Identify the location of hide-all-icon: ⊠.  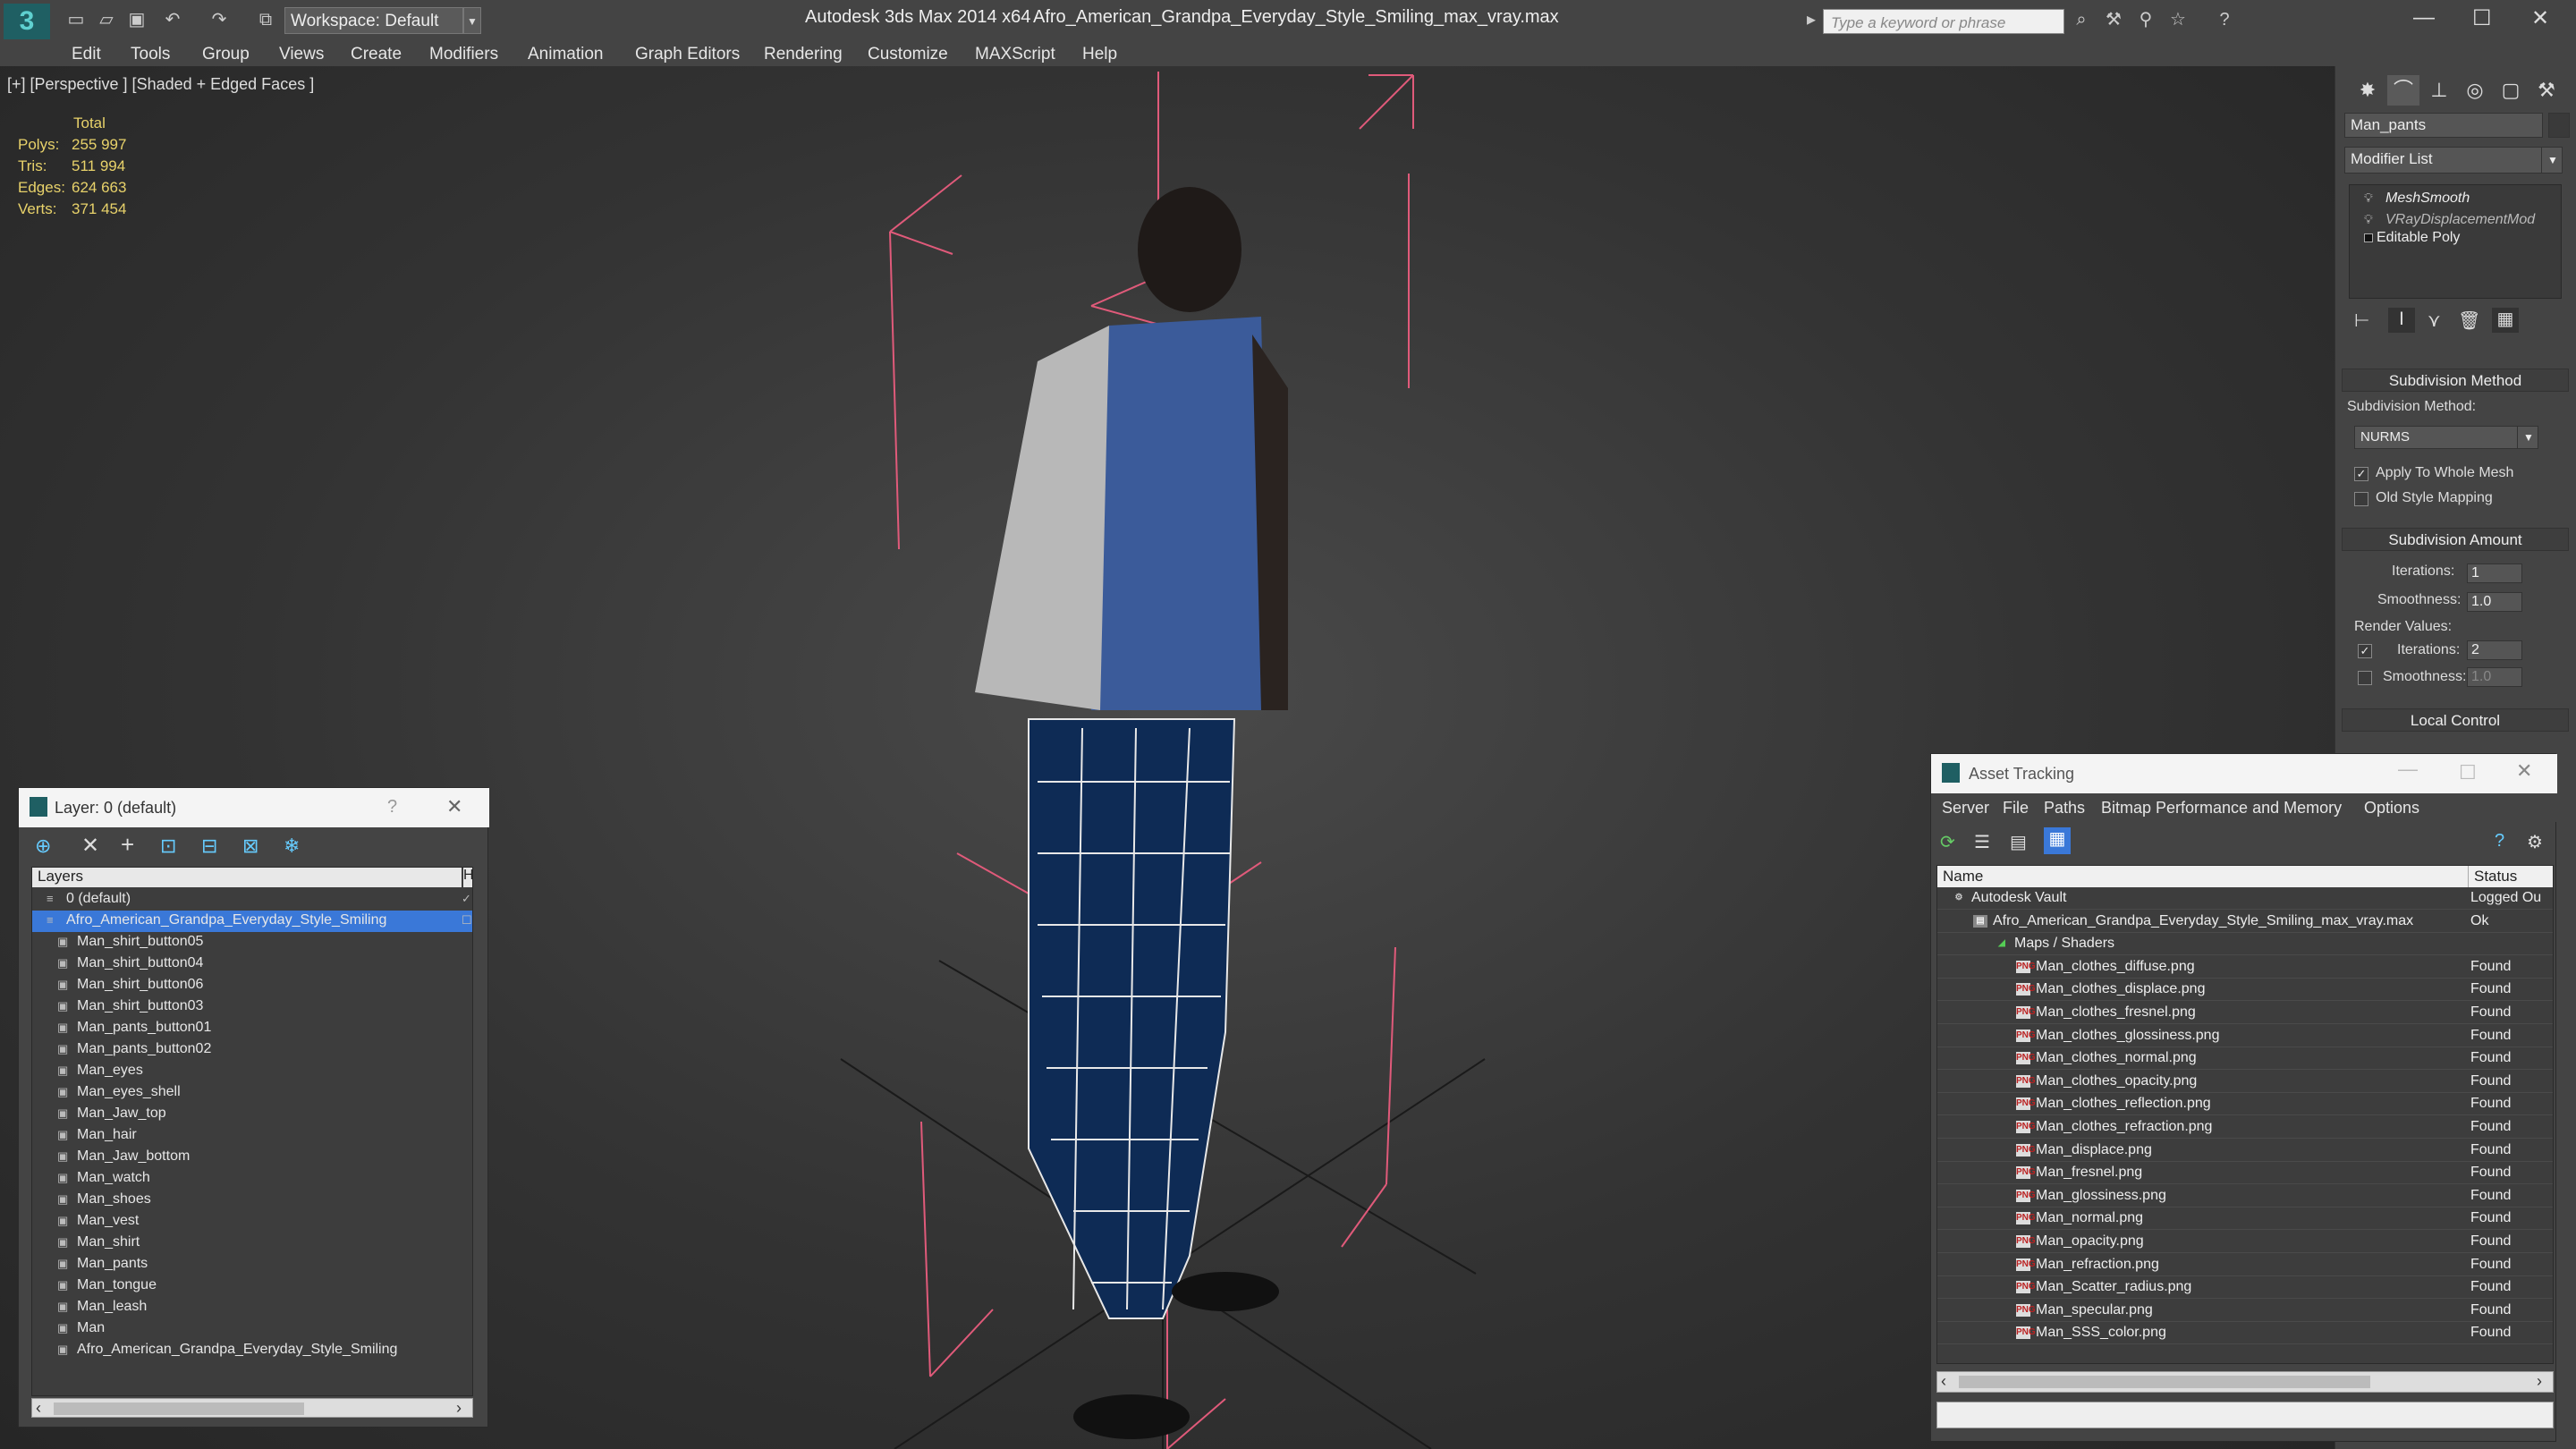
(250, 846).